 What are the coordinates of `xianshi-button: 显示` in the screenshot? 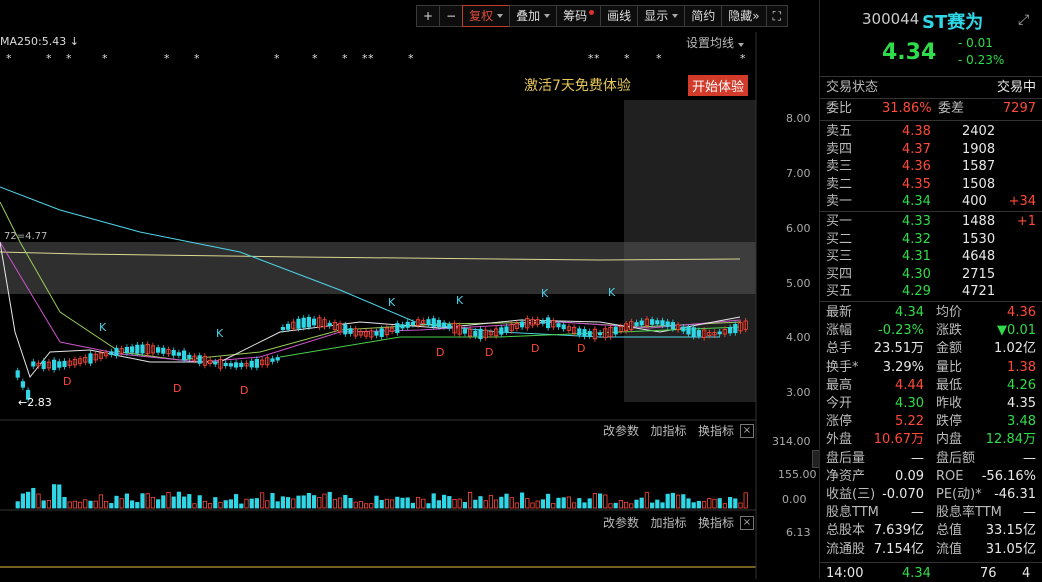 It's located at (661, 16).